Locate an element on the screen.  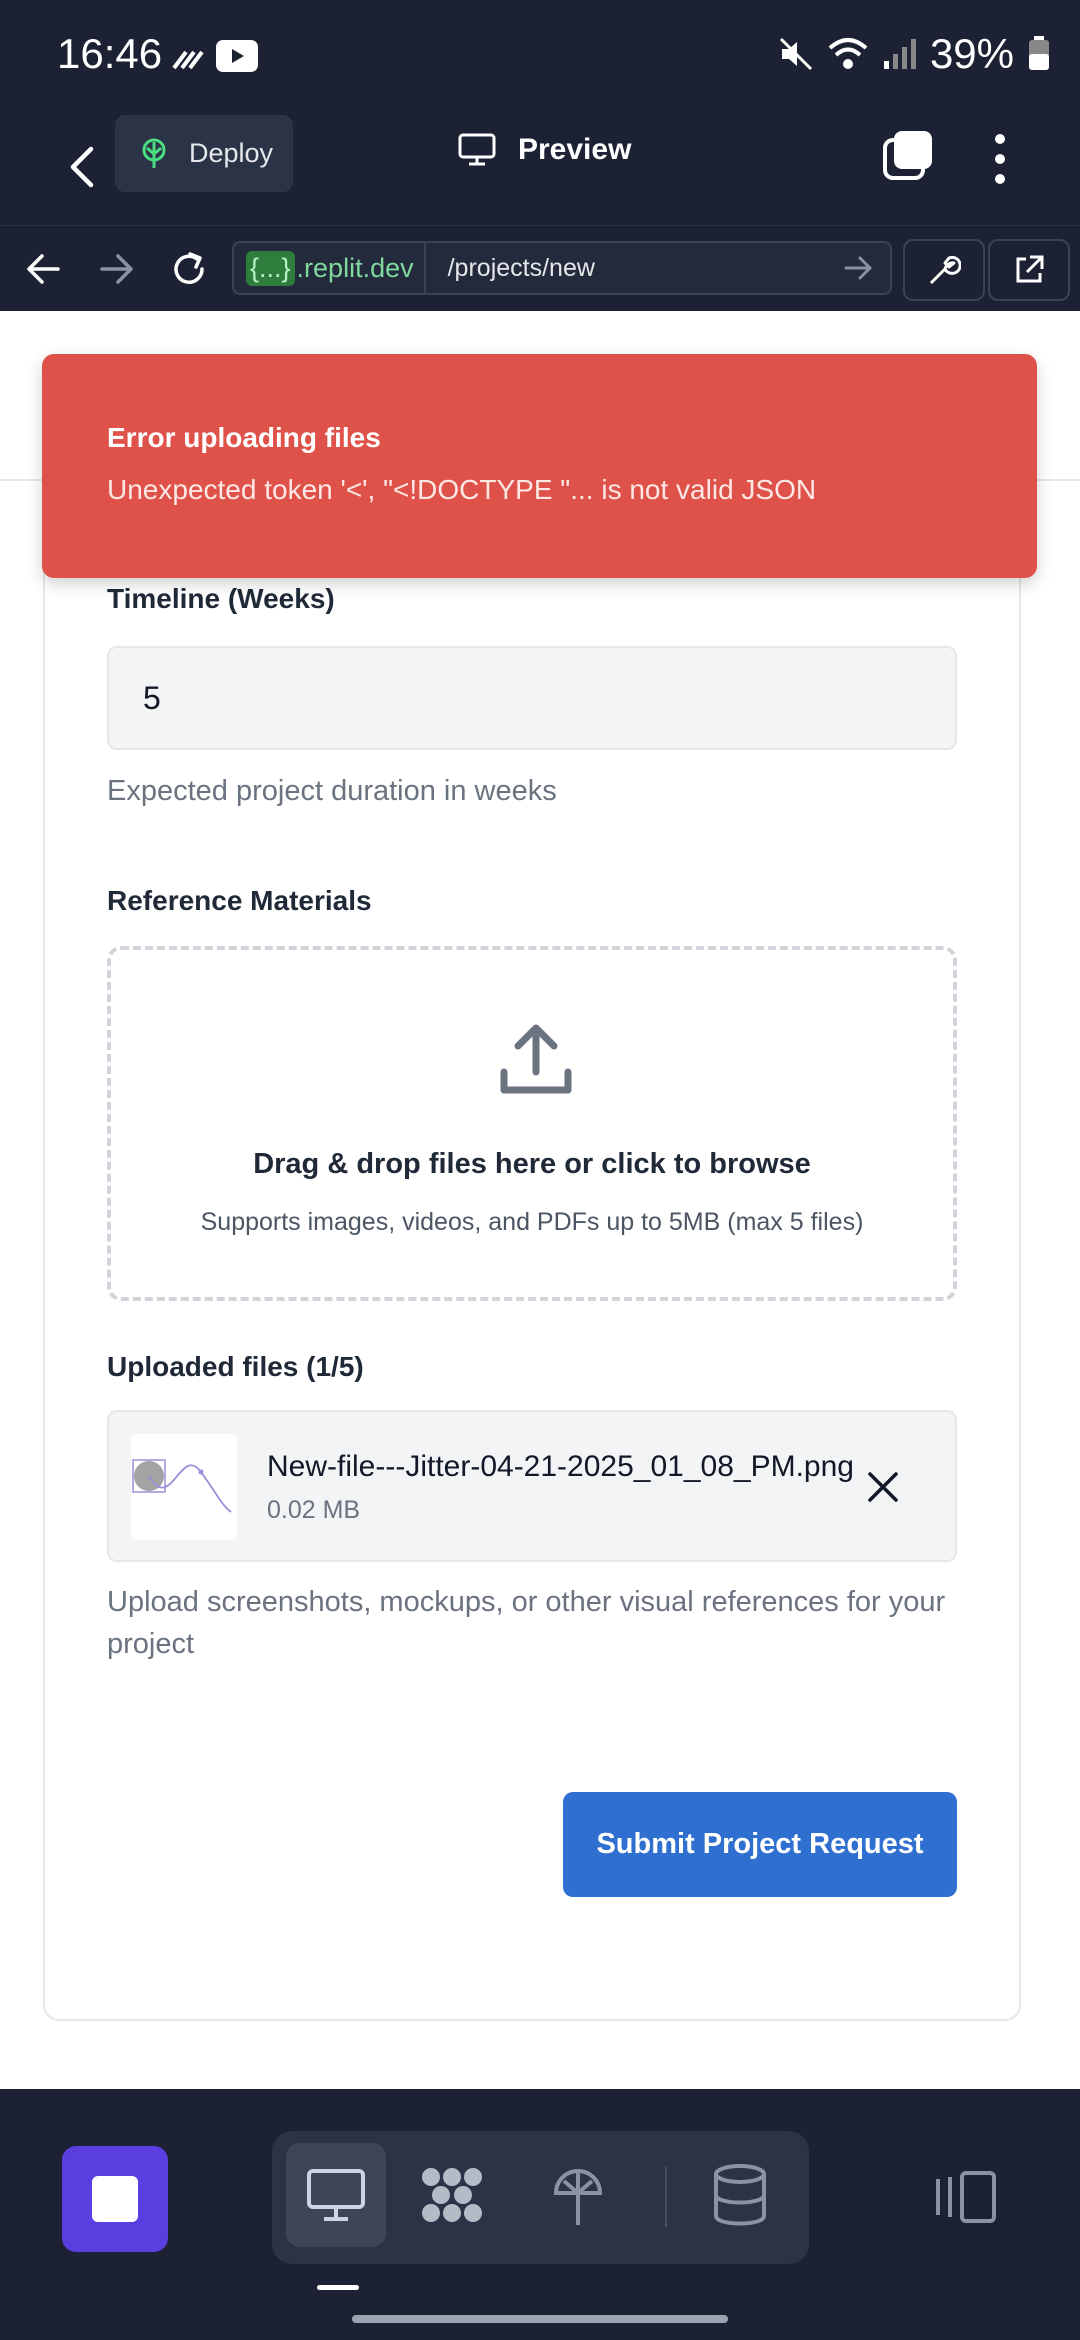
url-host-domain: .replit.dev is located at coordinates (355, 267).